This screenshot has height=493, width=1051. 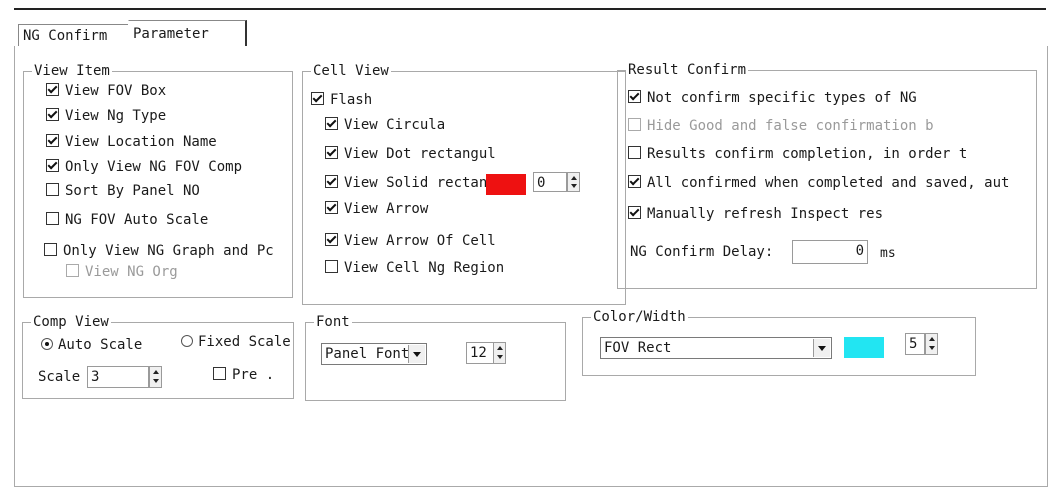 What do you see at coordinates (781, 126) in the screenshot?
I see `hide-good-false-checkbox: Hide Good and false confirmation b` at bounding box center [781, 126].